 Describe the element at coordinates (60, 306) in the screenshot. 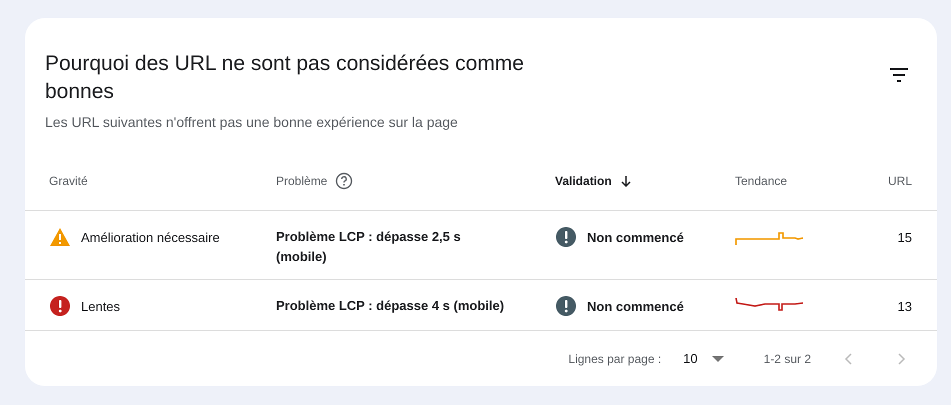

I see `error-icon` at that location.